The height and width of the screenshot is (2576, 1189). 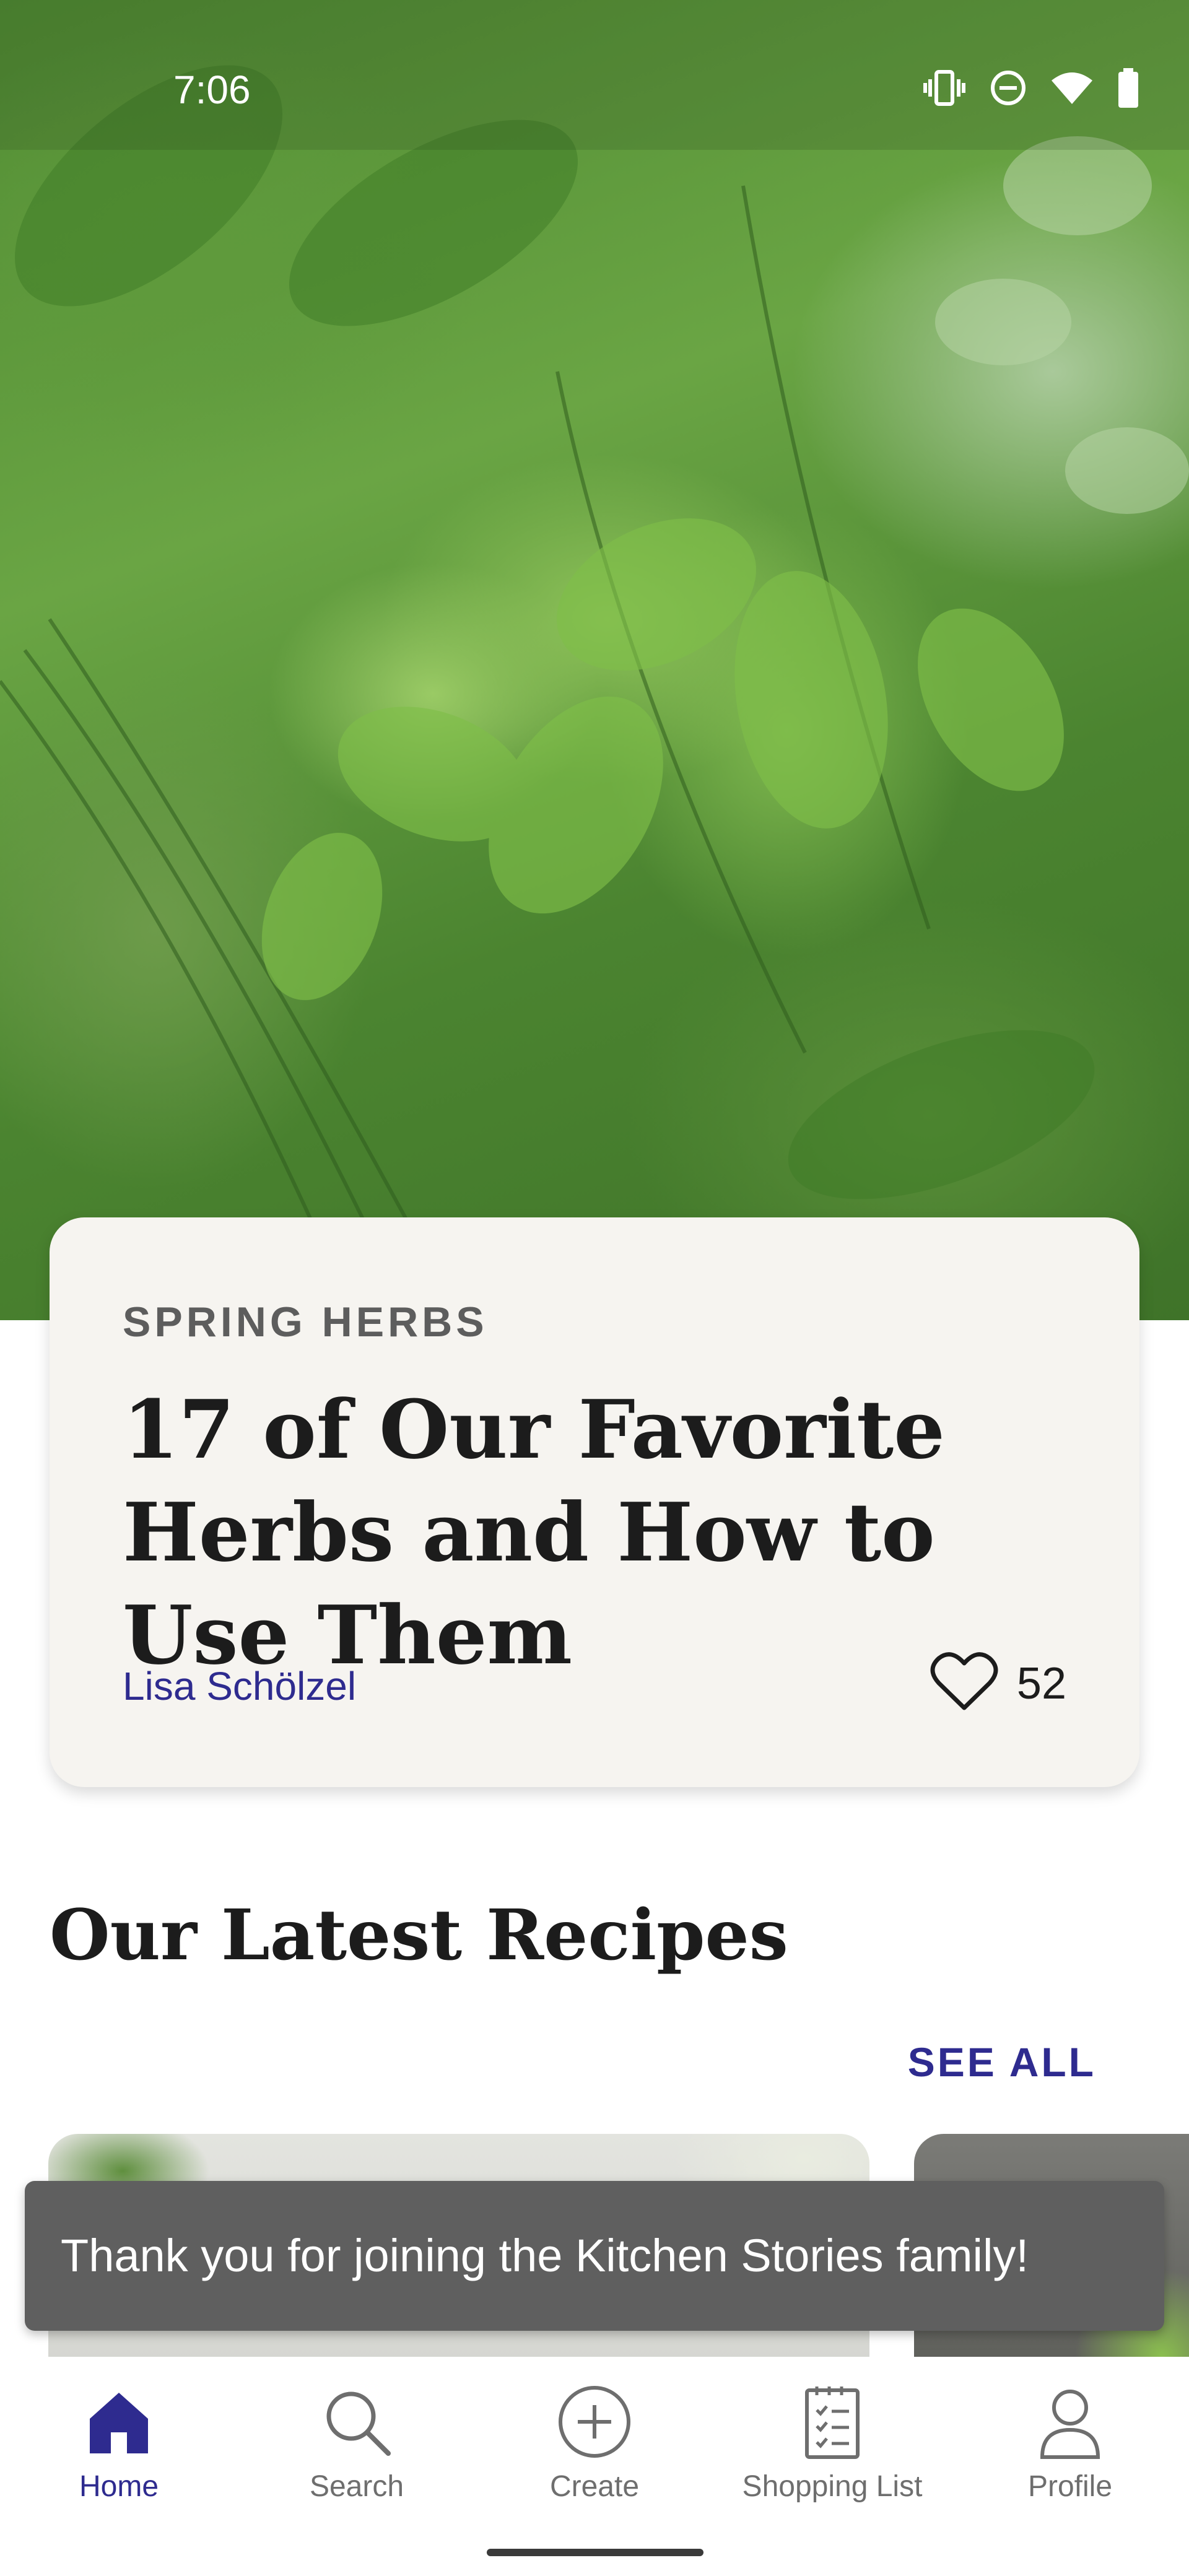 I want to click on nav-item-shopping-list: Shopping List, so click(x=832, y=2453).